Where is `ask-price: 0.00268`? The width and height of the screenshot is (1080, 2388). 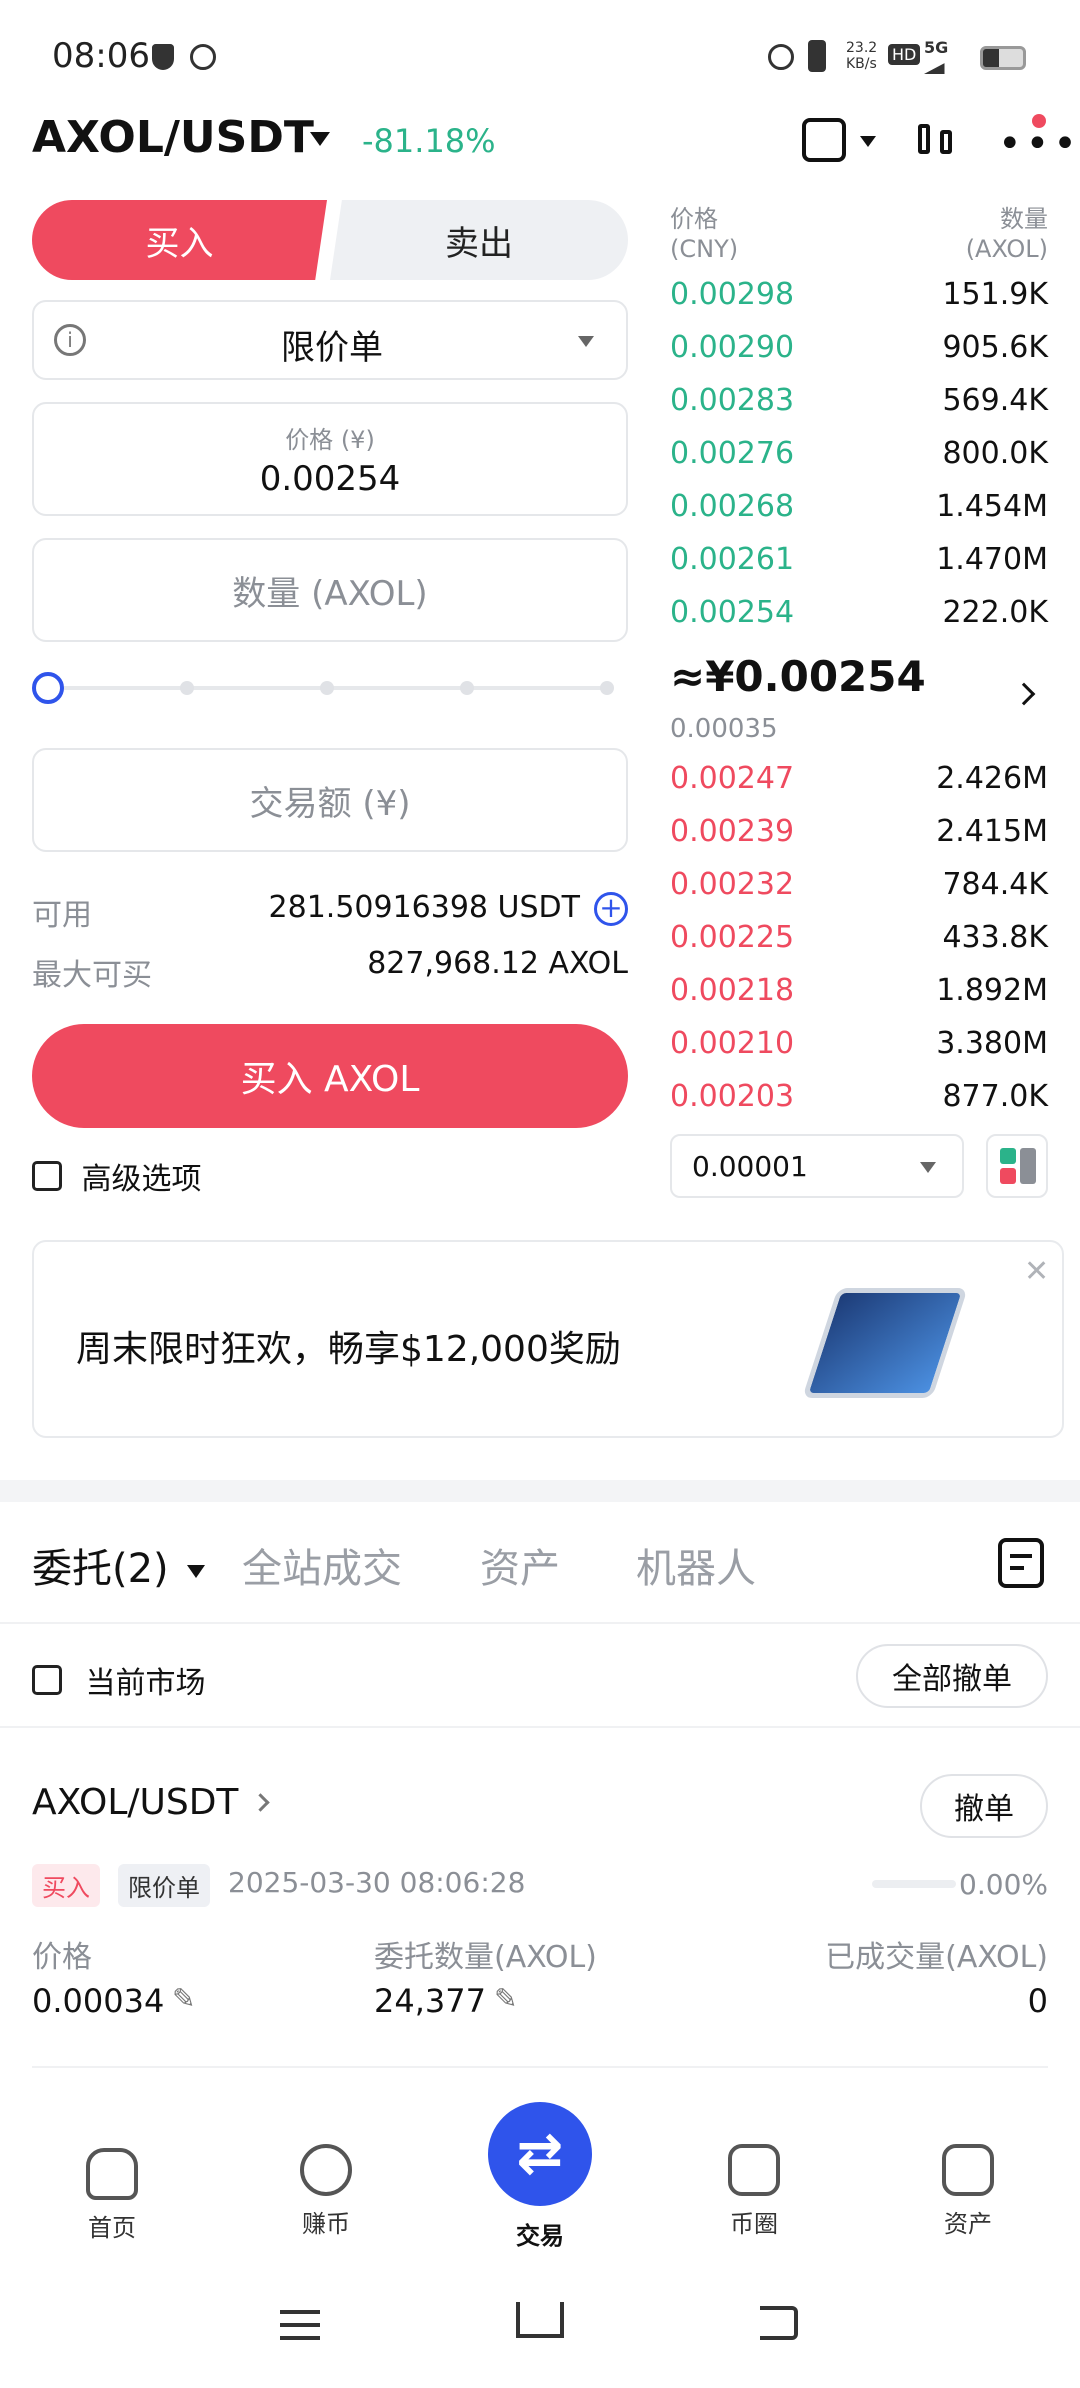 ask-price: 0.00268 is located at coordinates (732, 506).